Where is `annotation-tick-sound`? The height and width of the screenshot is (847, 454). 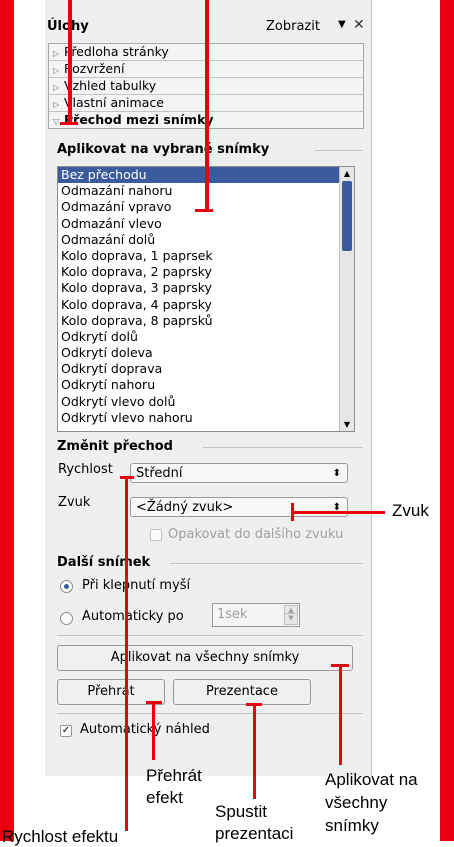
annotation-tick-sound is located at coordinates (292, 512).